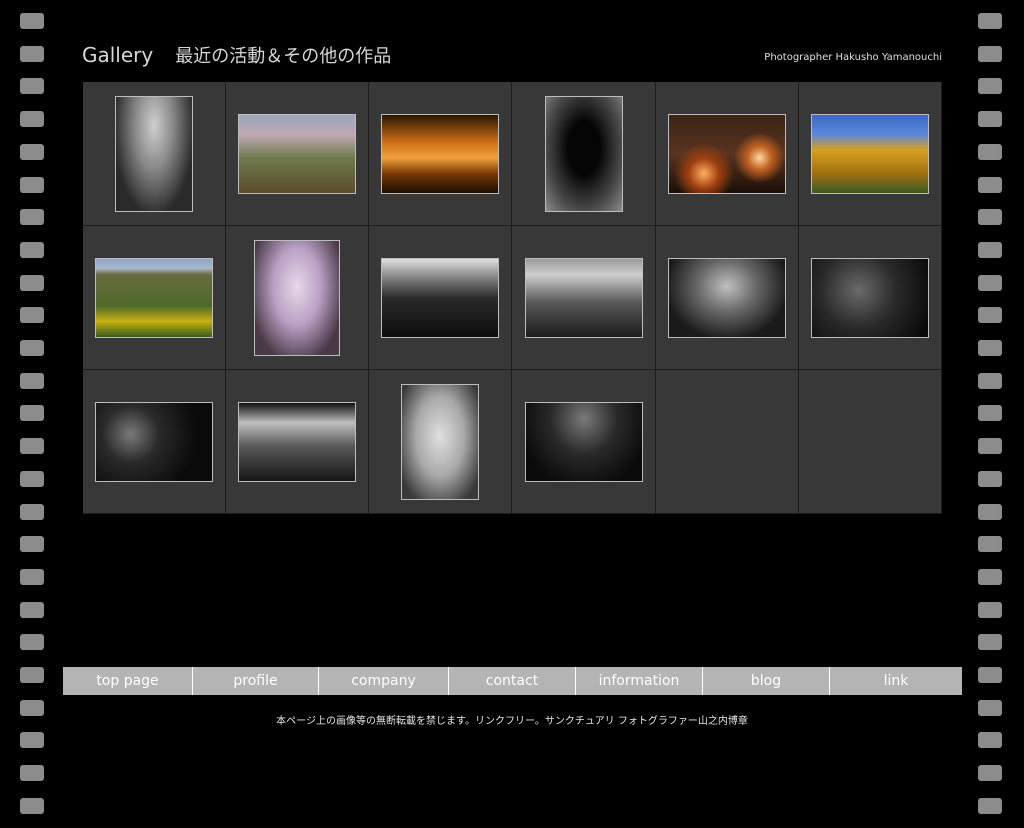  I want to click on debris-field-photo, so click(440, 297).